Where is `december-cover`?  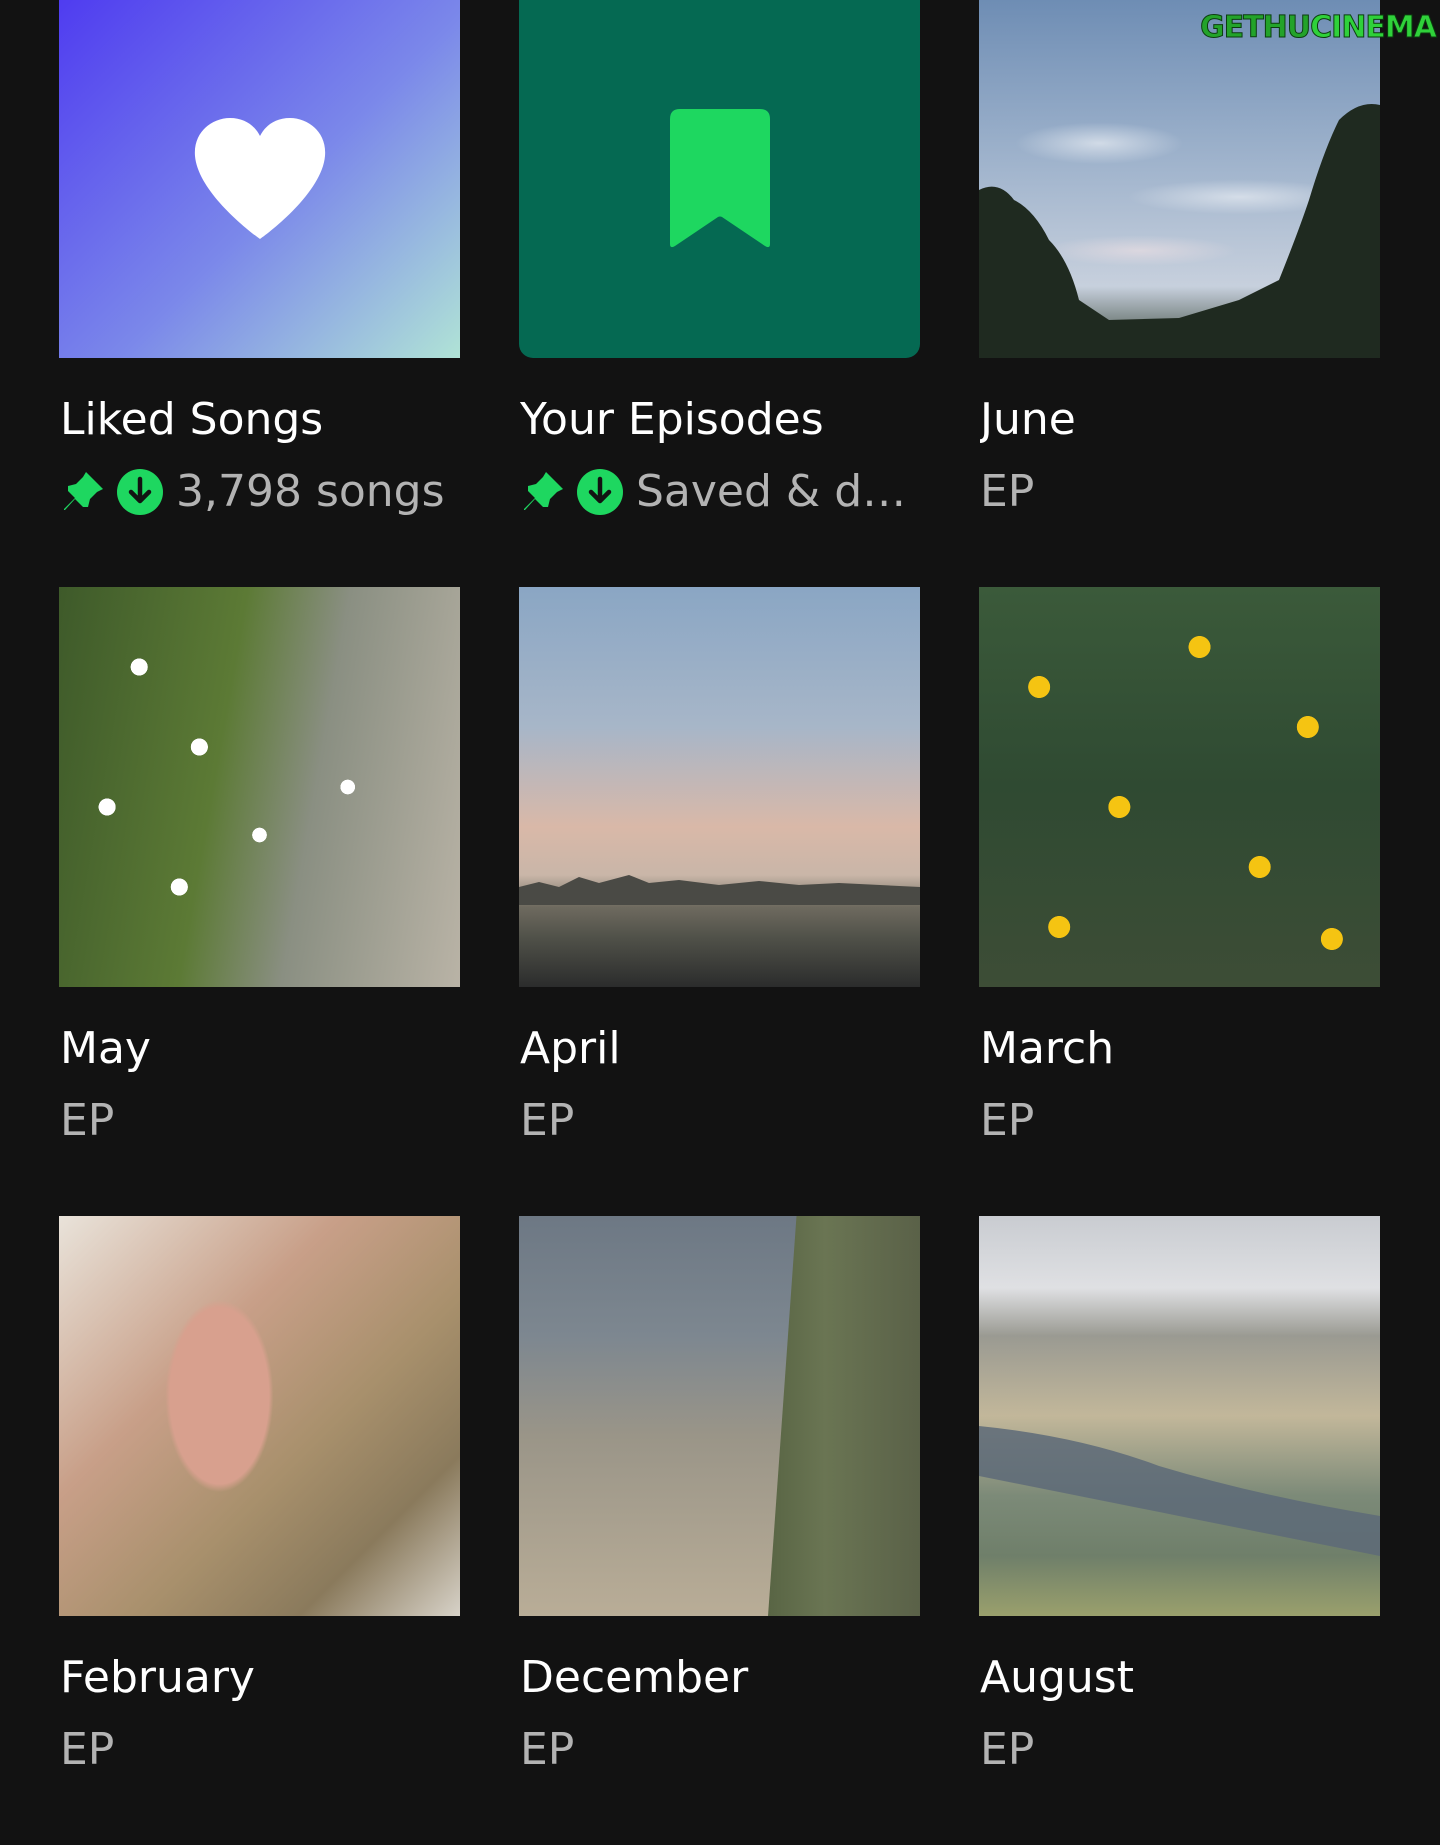 december-cover is located at coordinates (719, 1416).